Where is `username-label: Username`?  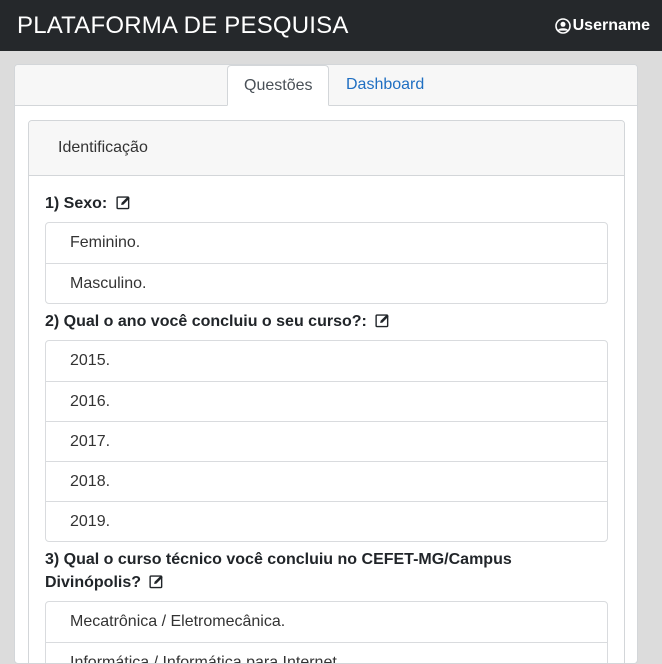 username-label: Username is located at coordinates (611, 25).